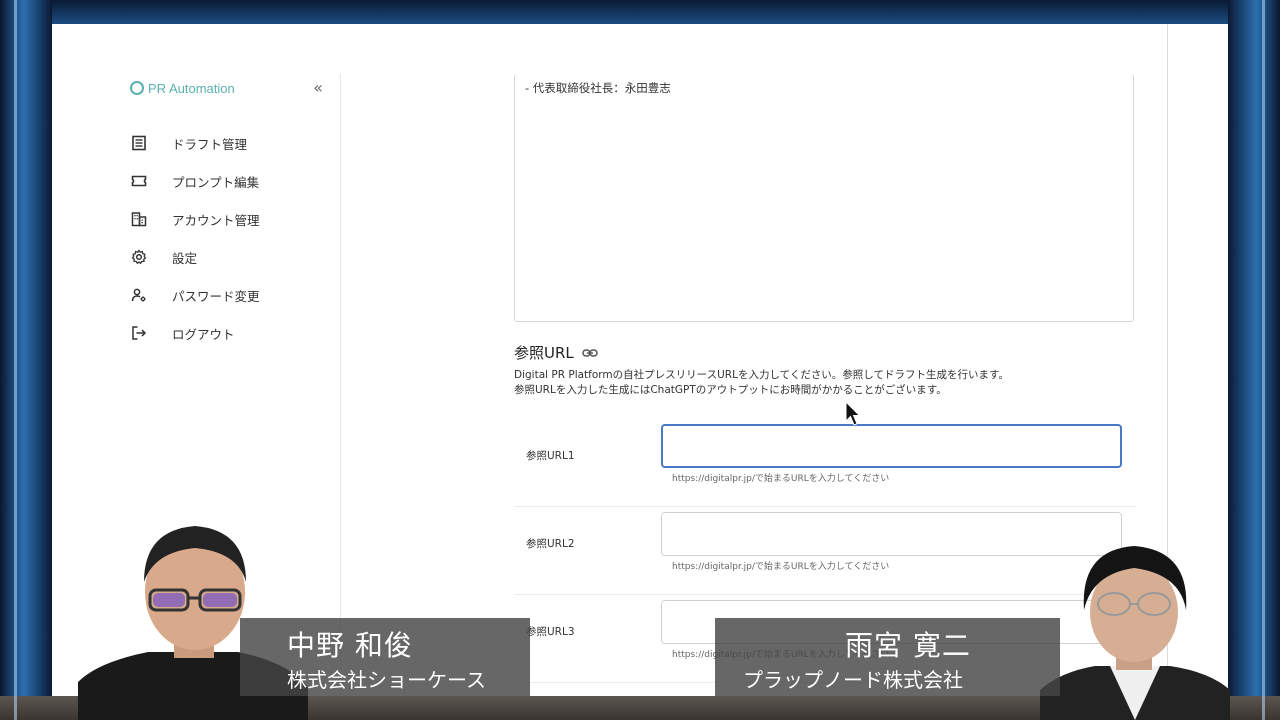 This screenshot has width=1280, height=720. I want to click on sidebar-item-draft-management: ドラフト管理, so click(230, 143).